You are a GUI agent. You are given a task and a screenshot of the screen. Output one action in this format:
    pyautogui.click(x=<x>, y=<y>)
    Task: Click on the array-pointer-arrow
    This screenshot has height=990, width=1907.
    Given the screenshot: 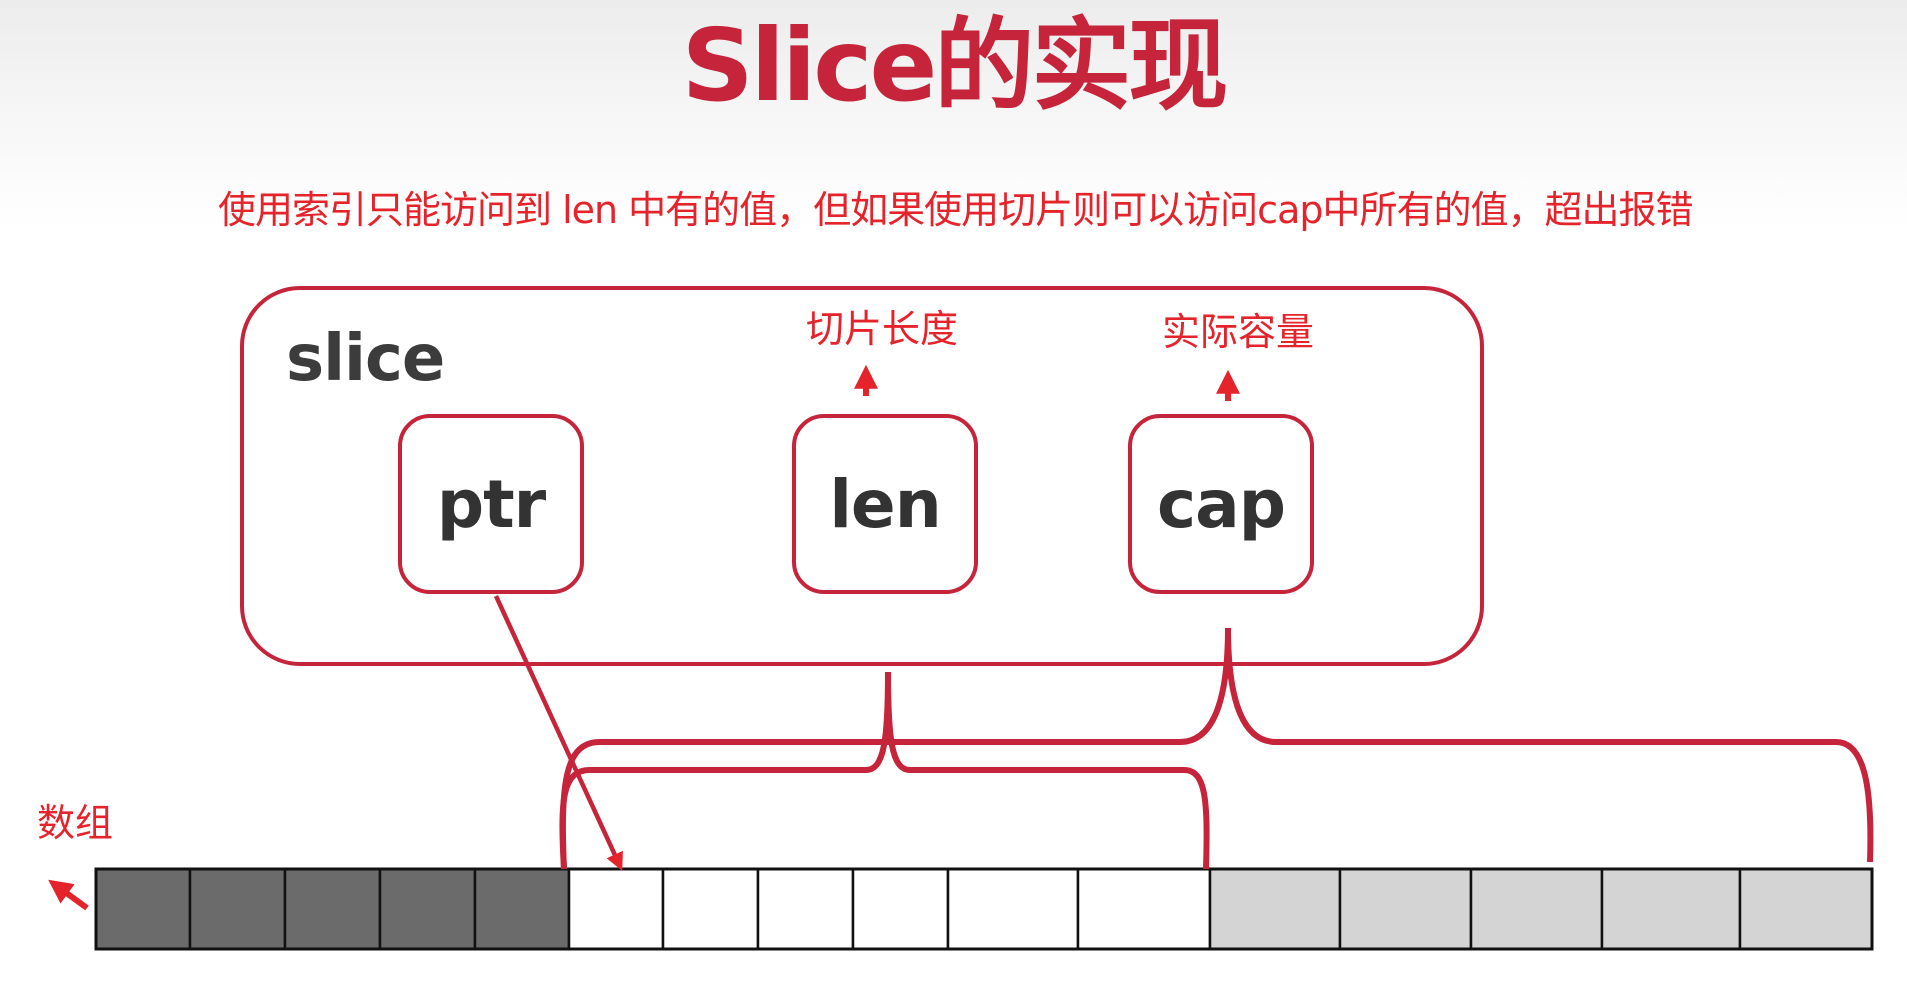 What is the action you would take?
    pyautogui.click(x=68, y=895)
    